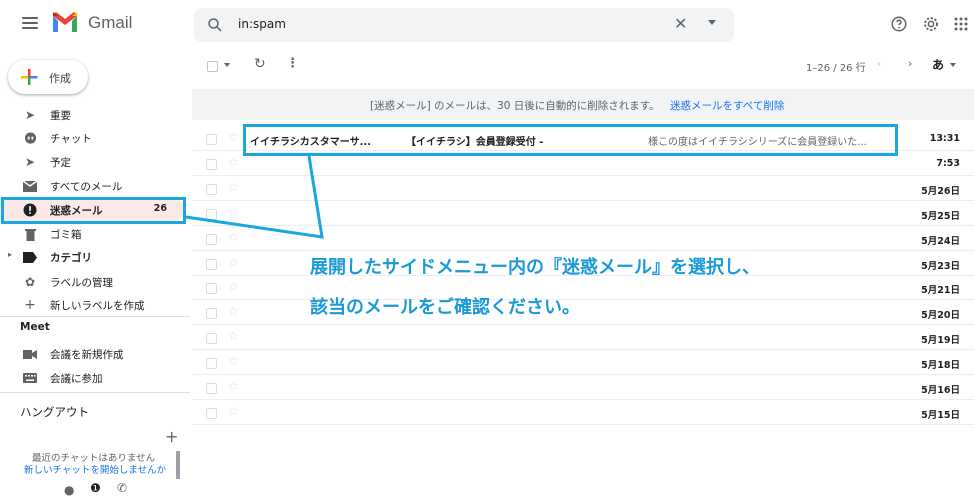 The height and width of the screenshot is (498, 974). What do you see at coordinates (583, 189) in the screenshot?
I see `email-row: ☆ 5月26日` at bounding box center [583, 189].